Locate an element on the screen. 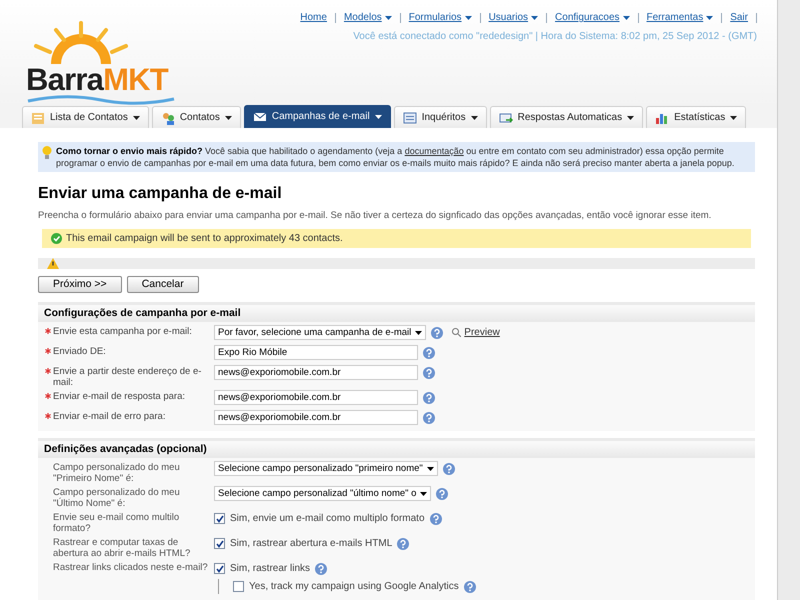  nav-tab: Contatos is located at coordinates (196, 117).